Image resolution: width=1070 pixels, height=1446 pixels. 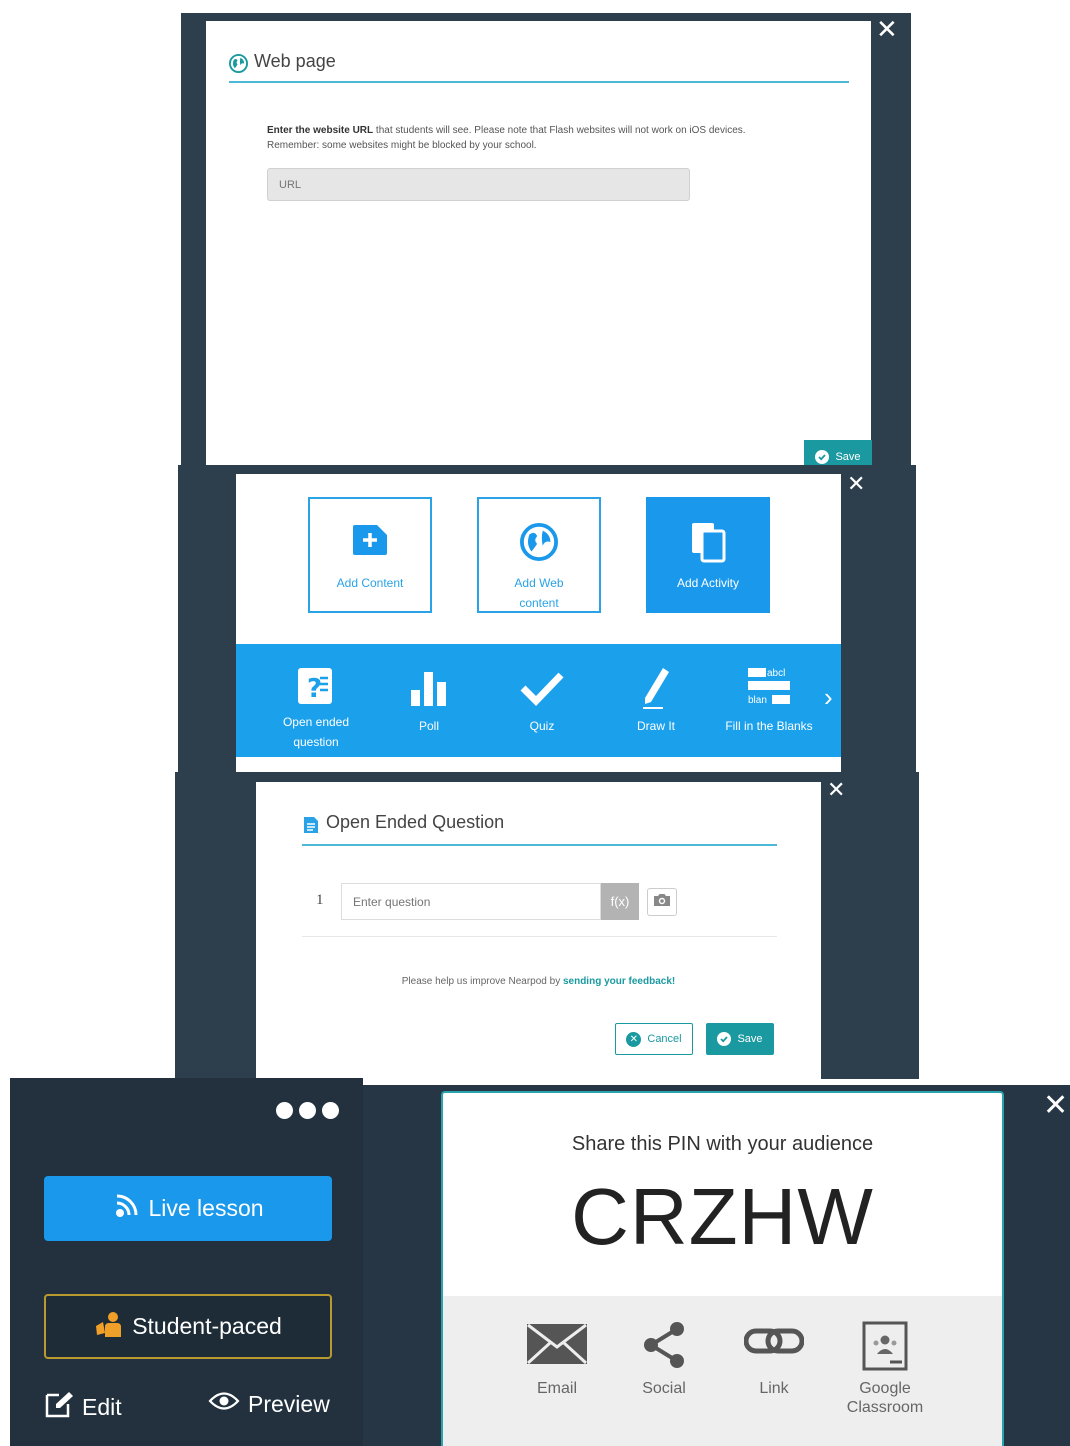 I want to click on student-paced-button: Student-paced, so click(x=188, y=1326).